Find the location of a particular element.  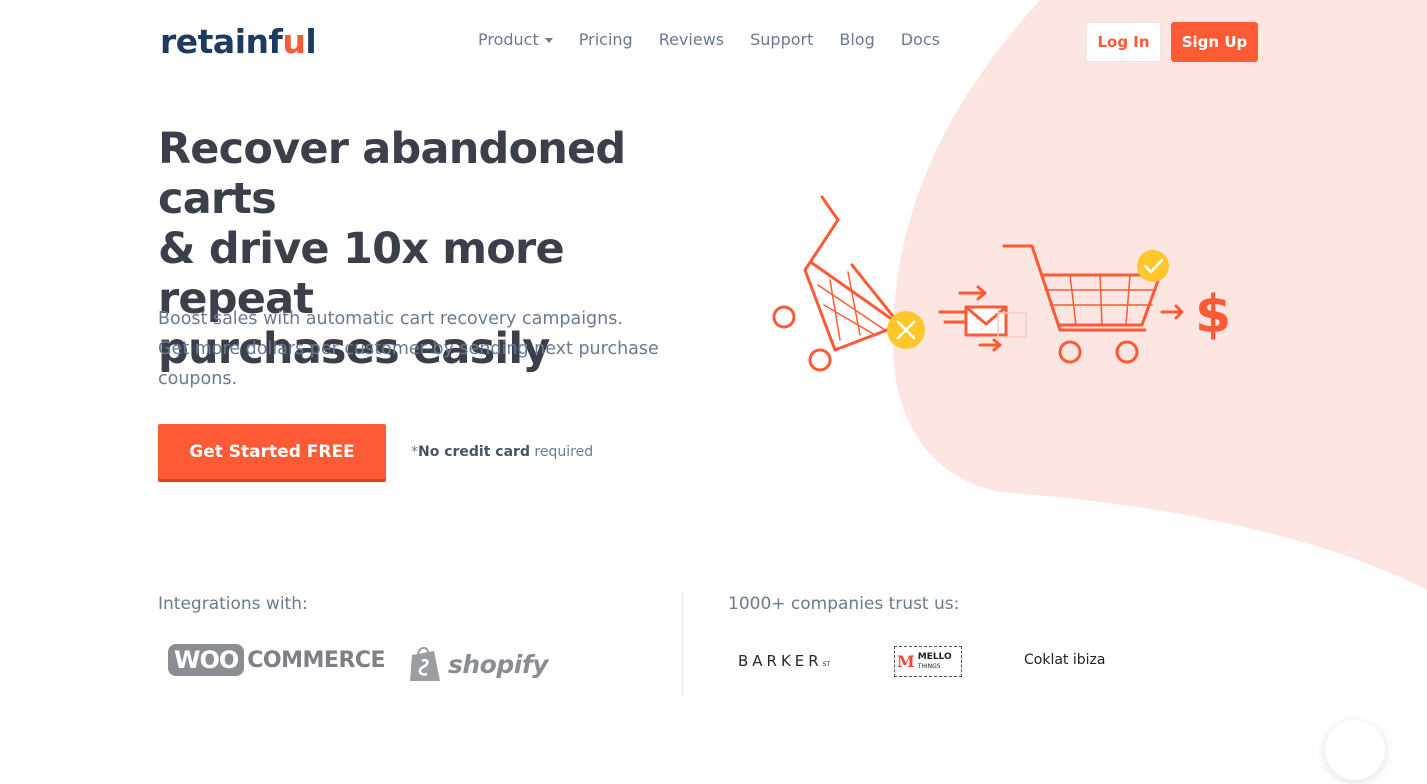

note-suffix: required is located at coordinates (561, 452).